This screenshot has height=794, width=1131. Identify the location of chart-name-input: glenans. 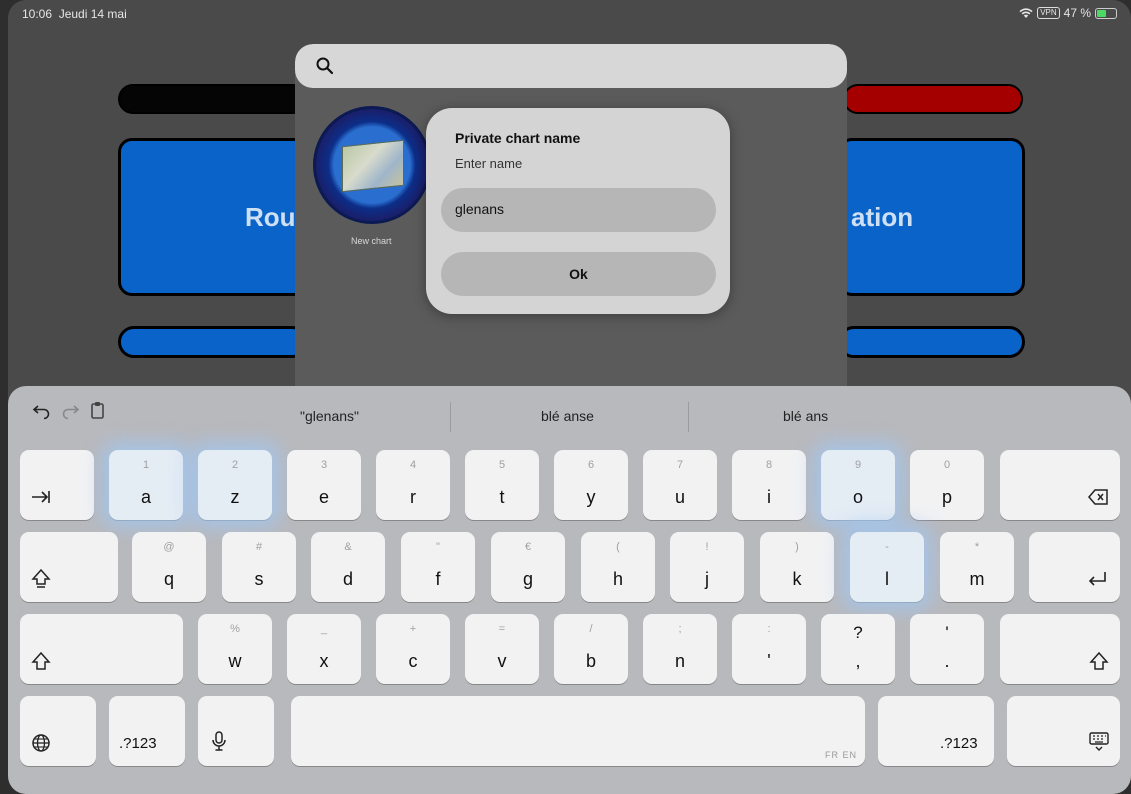
(578, 210).